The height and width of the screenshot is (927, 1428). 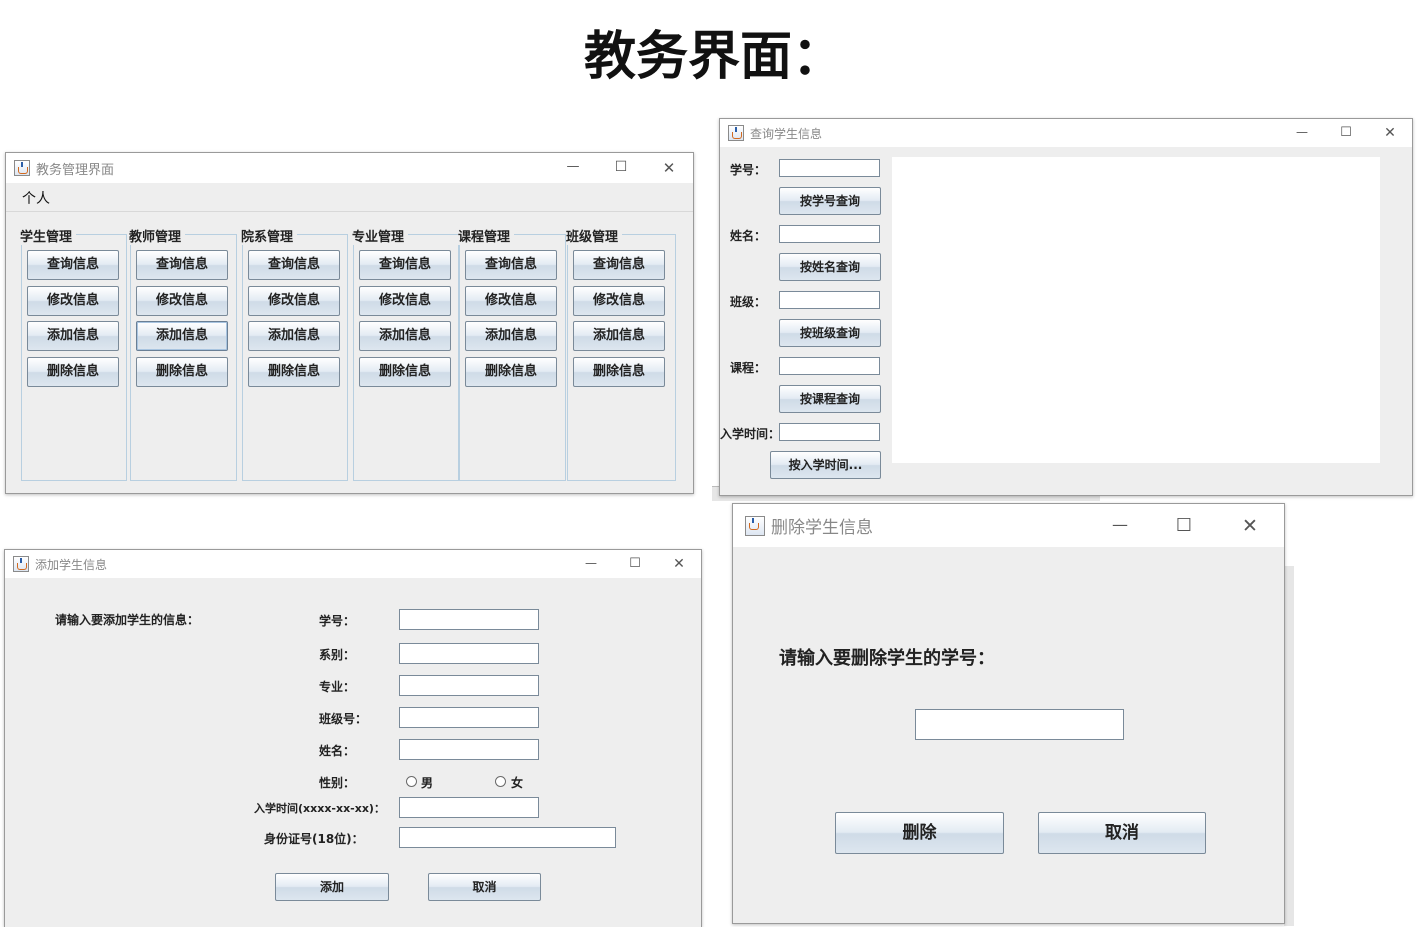 What do you see at coordinates (337, 687) in the screenshot?
I see `add-field-label: 专业：` at bounding box center [337, 687].